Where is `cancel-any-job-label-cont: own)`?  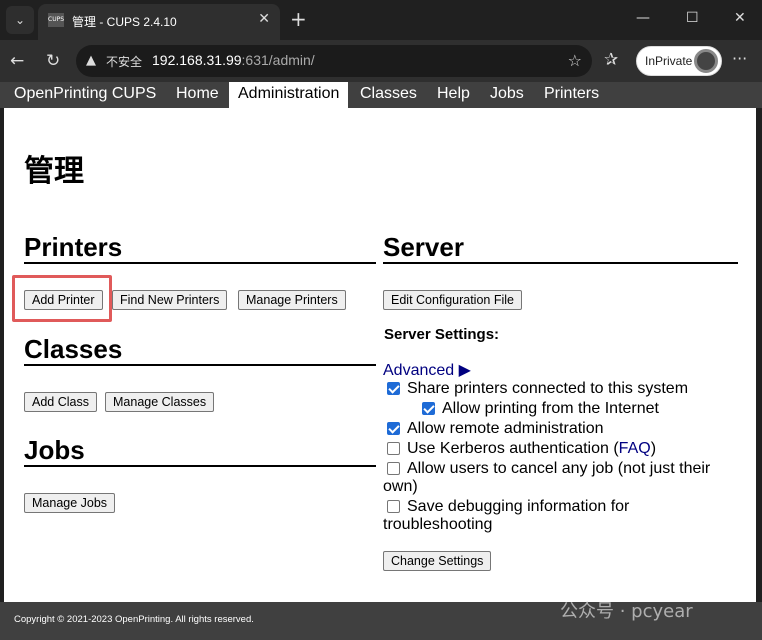 cancel-any-job-label-cont: own) is located at coordinates (400, 486).